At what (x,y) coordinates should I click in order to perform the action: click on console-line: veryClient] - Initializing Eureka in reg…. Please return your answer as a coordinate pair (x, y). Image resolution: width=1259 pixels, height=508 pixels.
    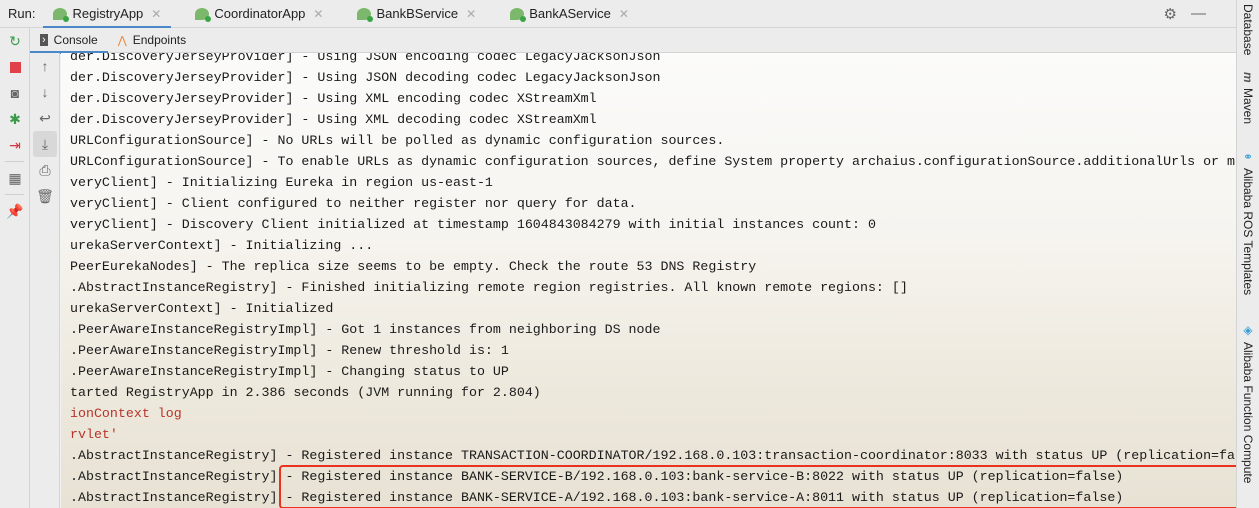
    Looking at the image, I should click on (281, 182).